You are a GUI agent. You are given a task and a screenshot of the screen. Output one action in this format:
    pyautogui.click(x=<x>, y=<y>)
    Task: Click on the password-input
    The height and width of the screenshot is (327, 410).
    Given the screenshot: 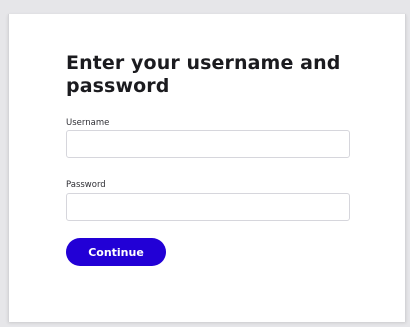 What is the action you would take?
    pyautogui.click(x=208, y=207)
    